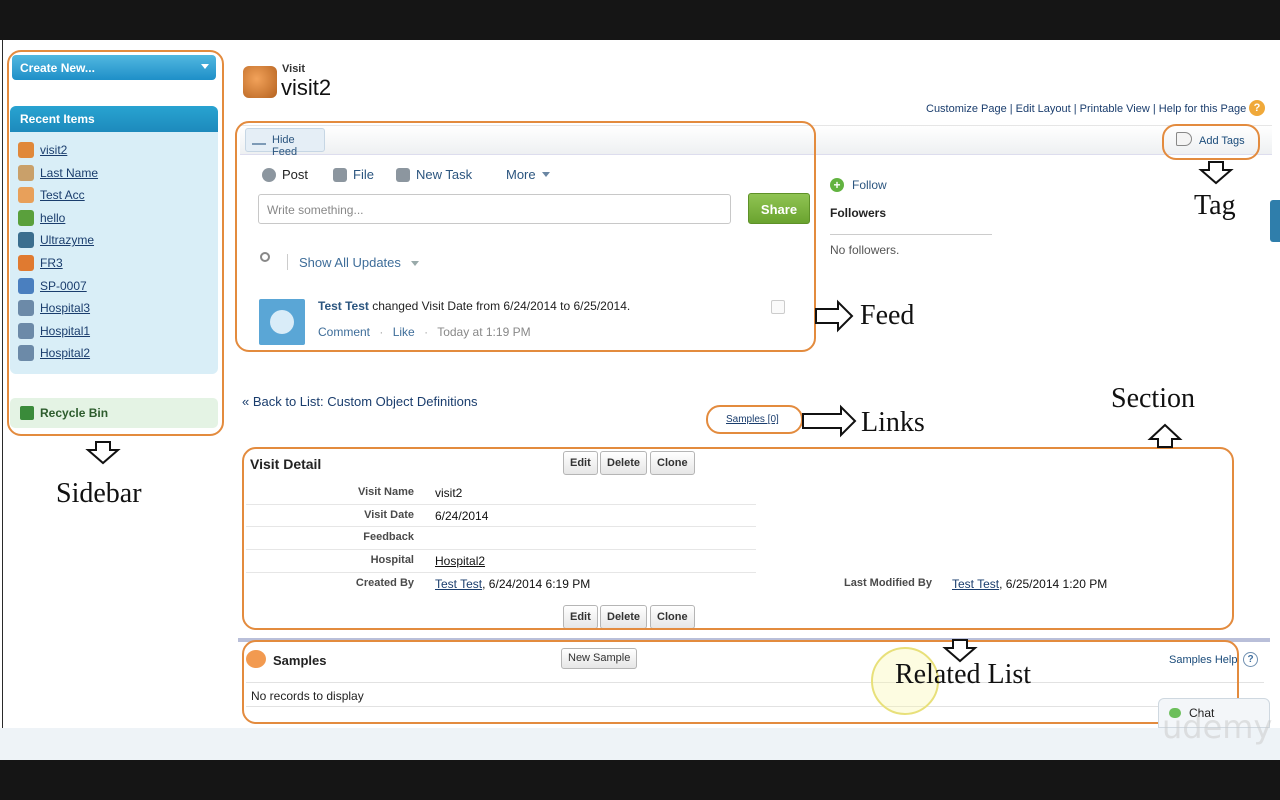 The image size is (1280, 800). I want to click on annotation-feed-label: Feed, so click(887, 315).